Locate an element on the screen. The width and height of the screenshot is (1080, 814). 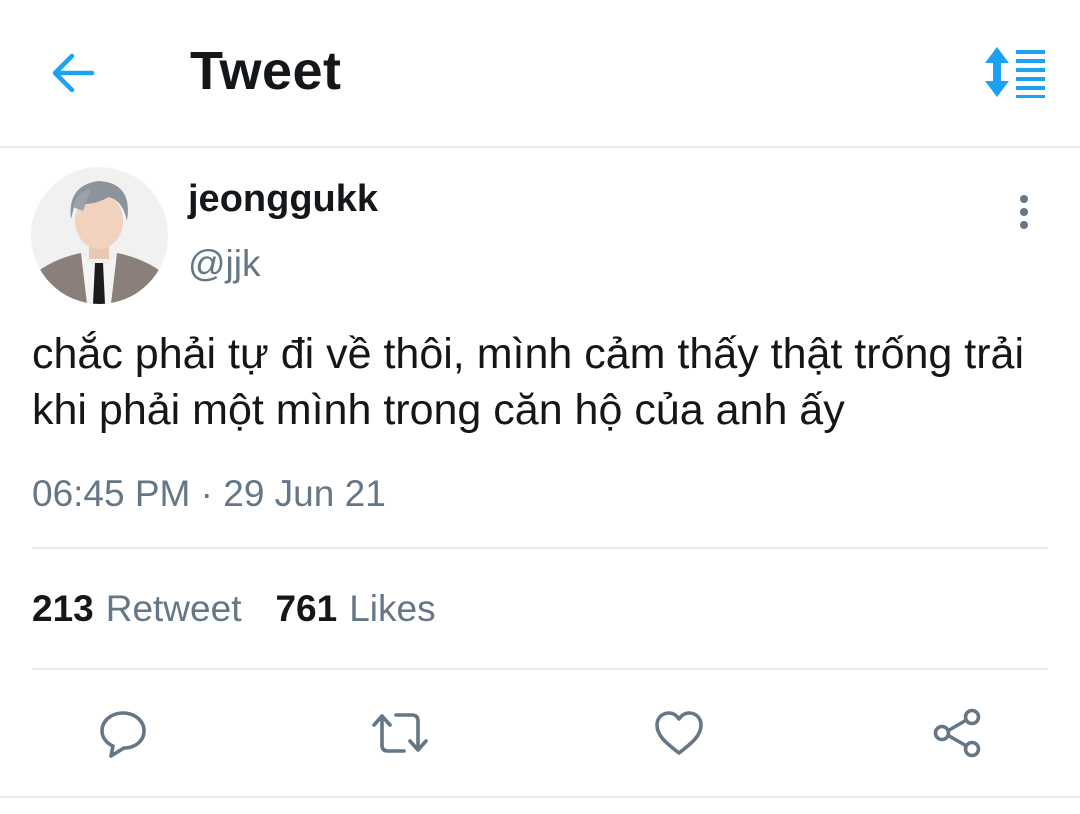
retweet-button is located at coordinates (400, 733).